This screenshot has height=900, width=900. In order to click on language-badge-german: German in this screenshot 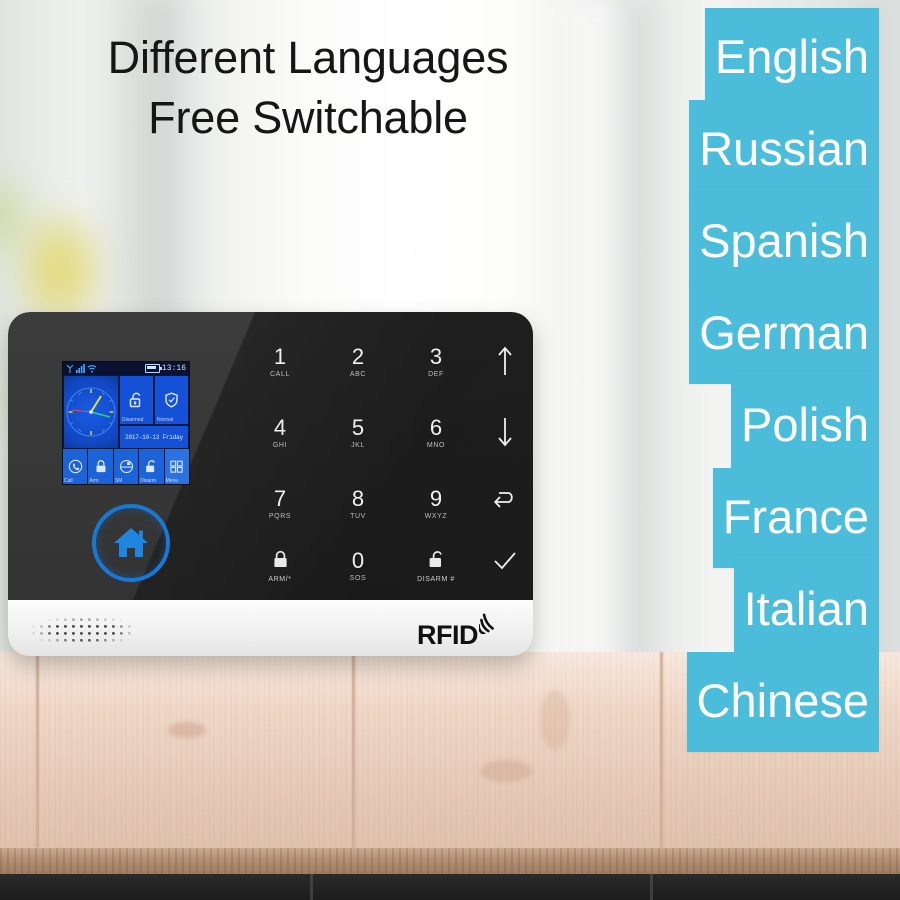, I will do `click(784, 334)`.